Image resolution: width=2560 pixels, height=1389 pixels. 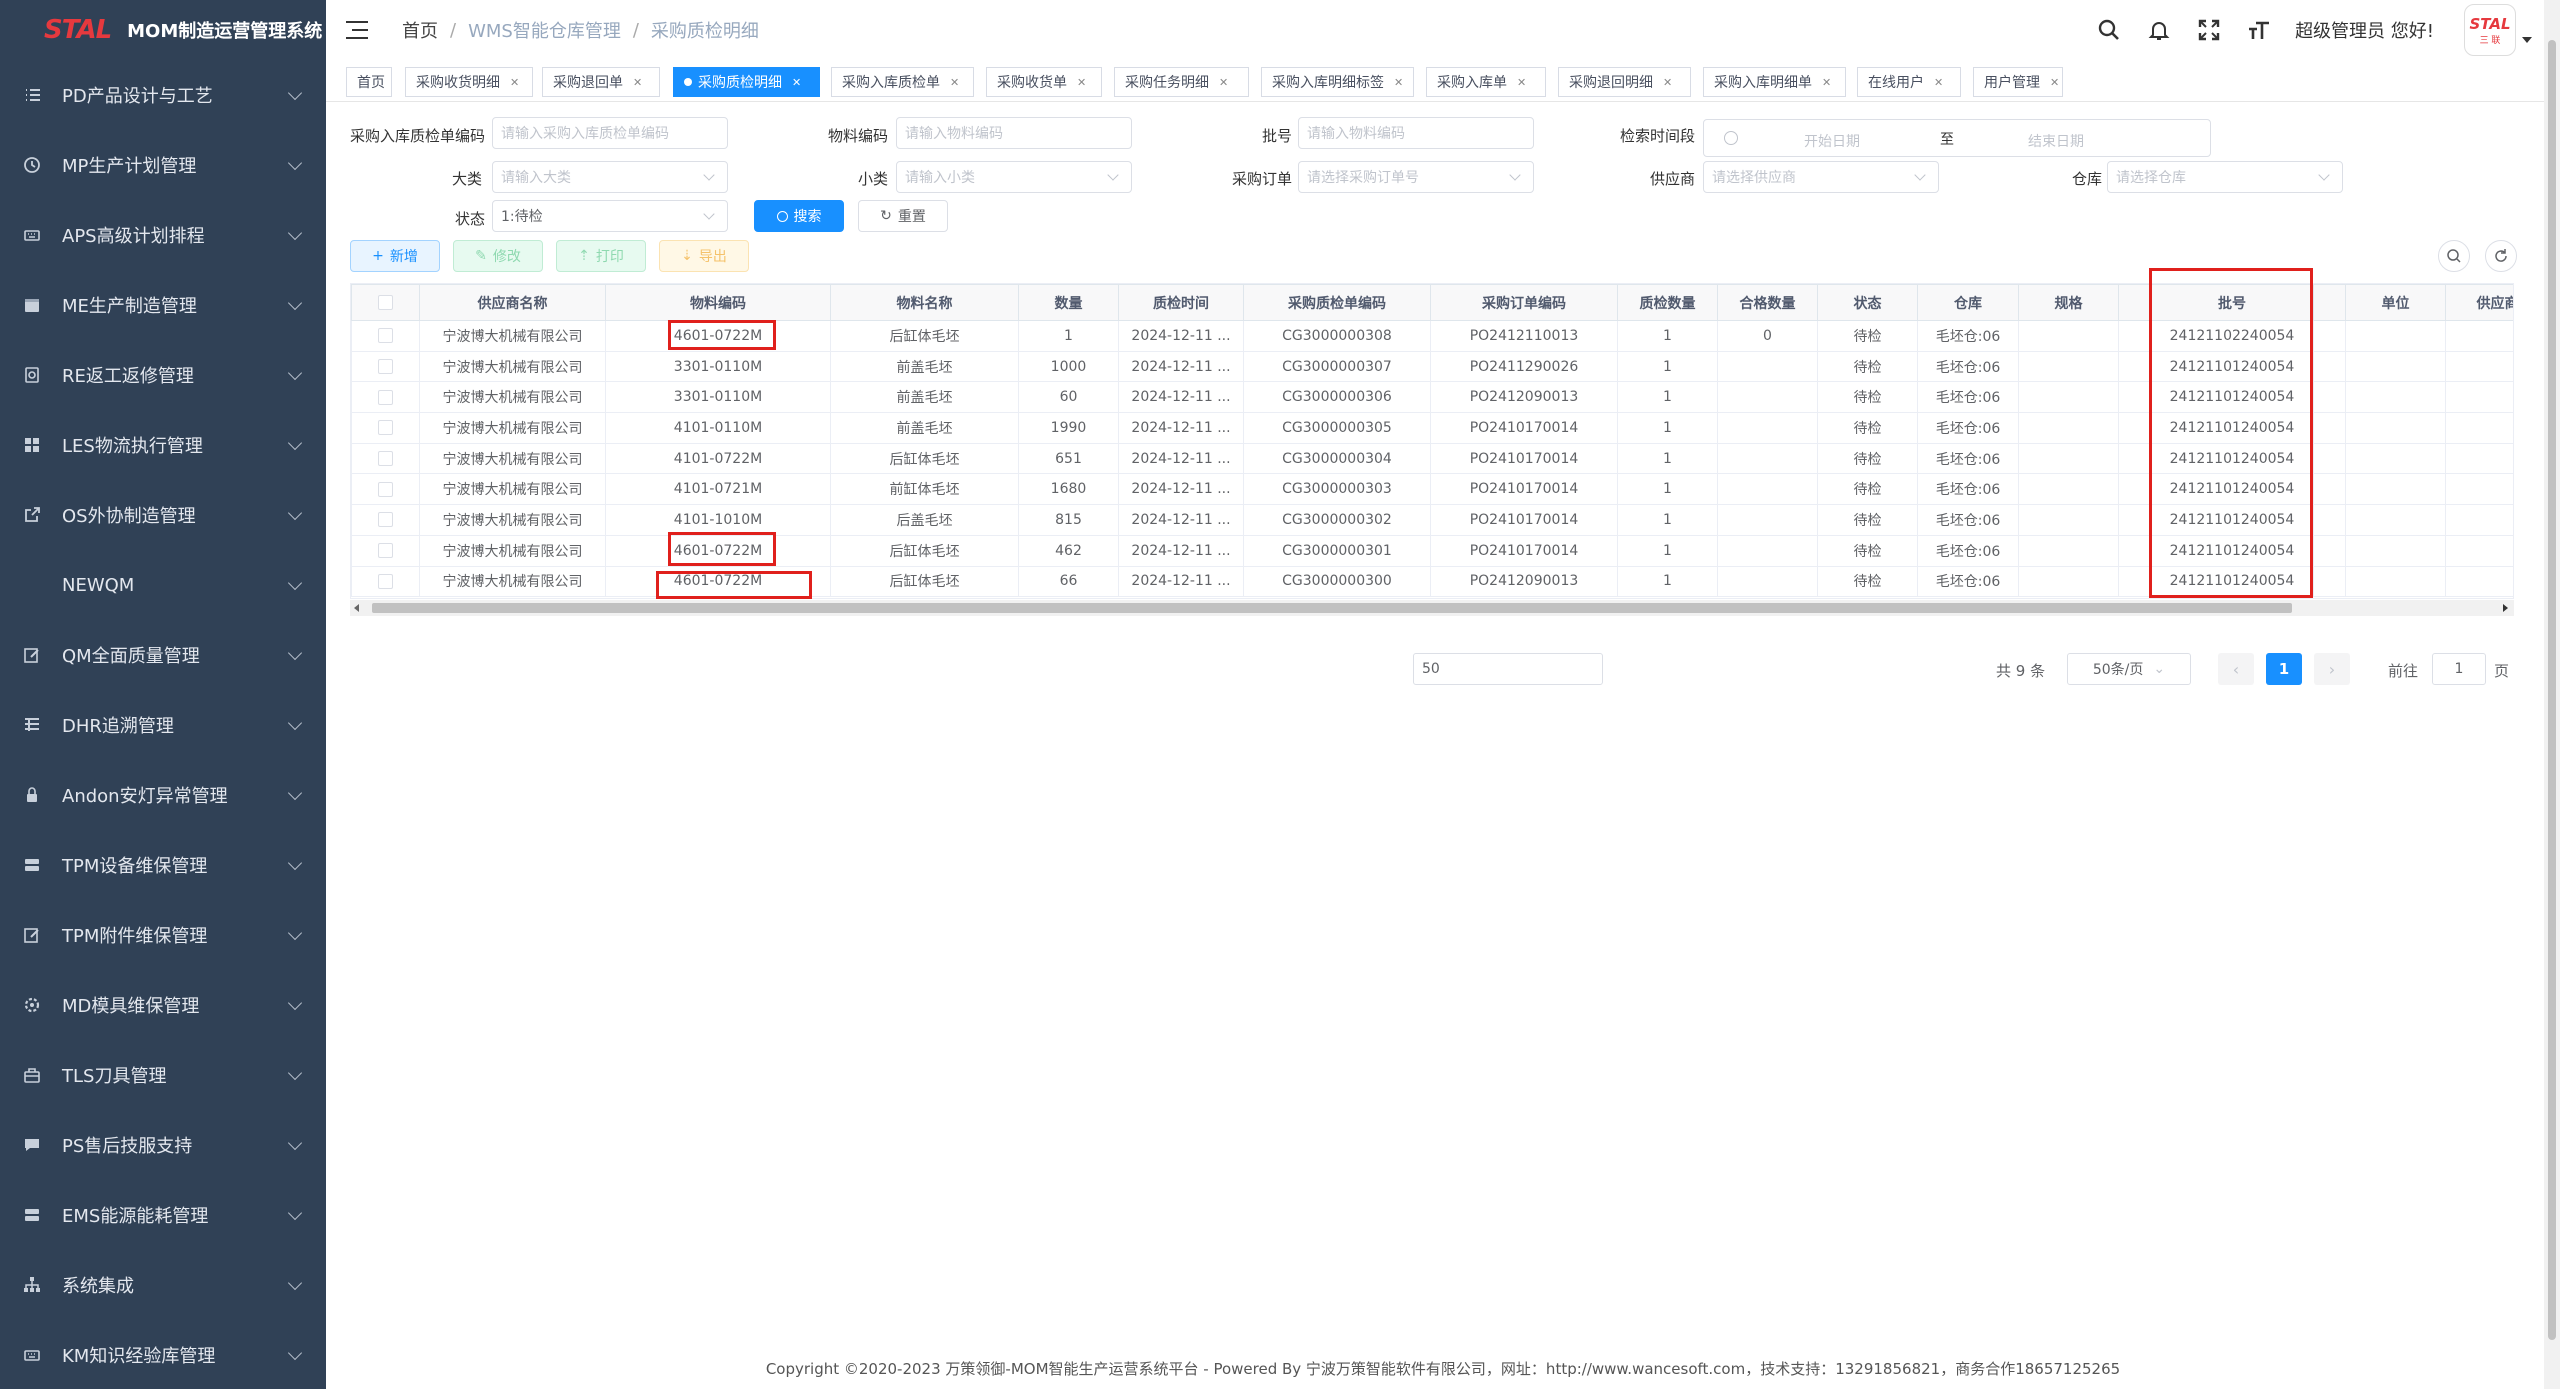 What do you see at coordinates (395, 256) in the screenshot?
I see `add-button: + 新增` at bounding box center [395, 256].